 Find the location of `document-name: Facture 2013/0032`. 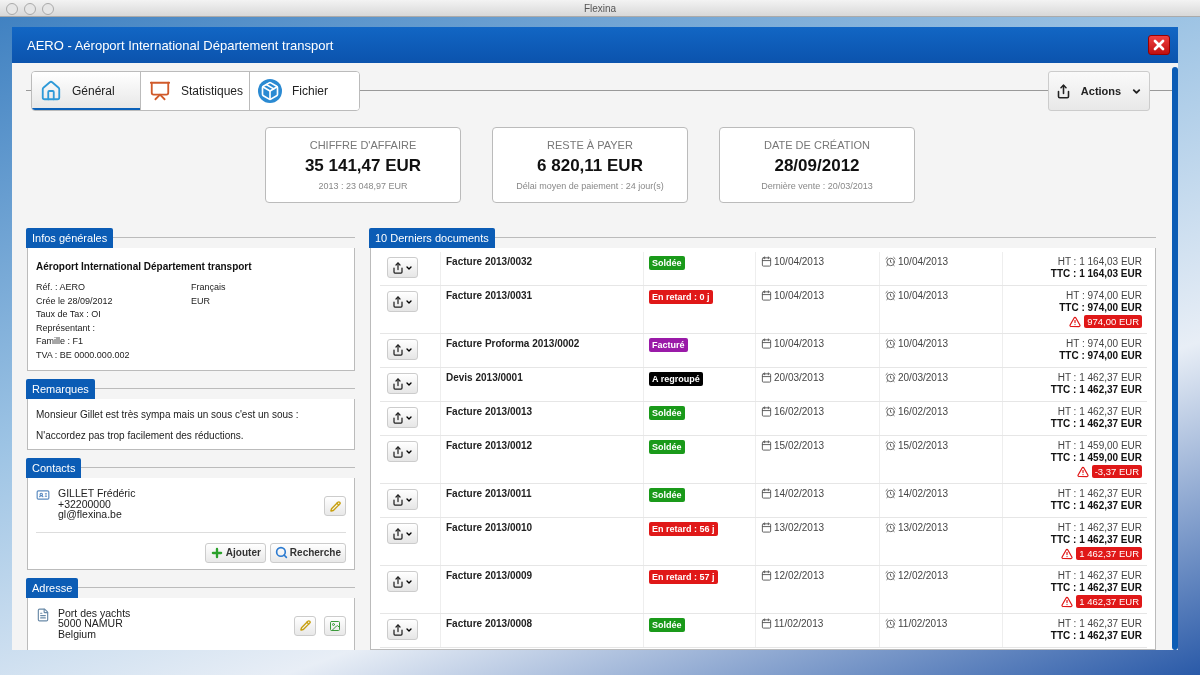

document-name: Facture 2013/0032 is located at coordinates (489, 261).